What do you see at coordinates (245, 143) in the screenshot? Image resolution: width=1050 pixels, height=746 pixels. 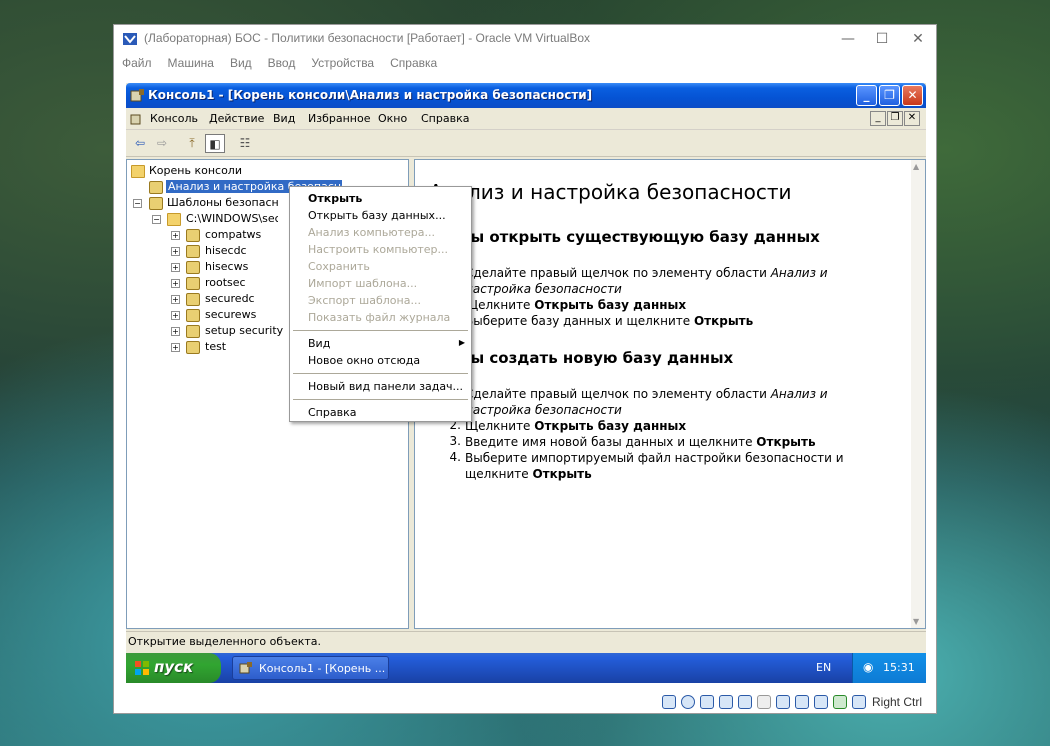 I see `properties-icon: ☷` at bounding box center [245, 143].